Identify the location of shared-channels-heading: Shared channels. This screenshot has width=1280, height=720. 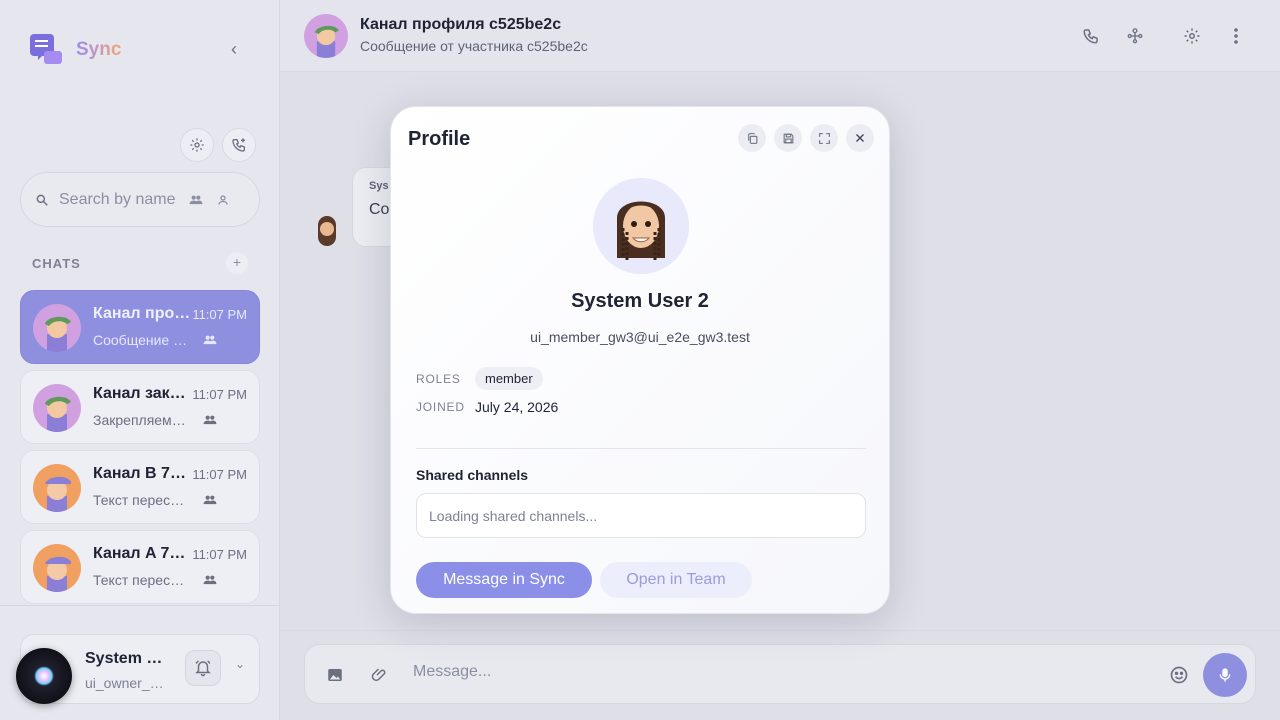
(472, 475).